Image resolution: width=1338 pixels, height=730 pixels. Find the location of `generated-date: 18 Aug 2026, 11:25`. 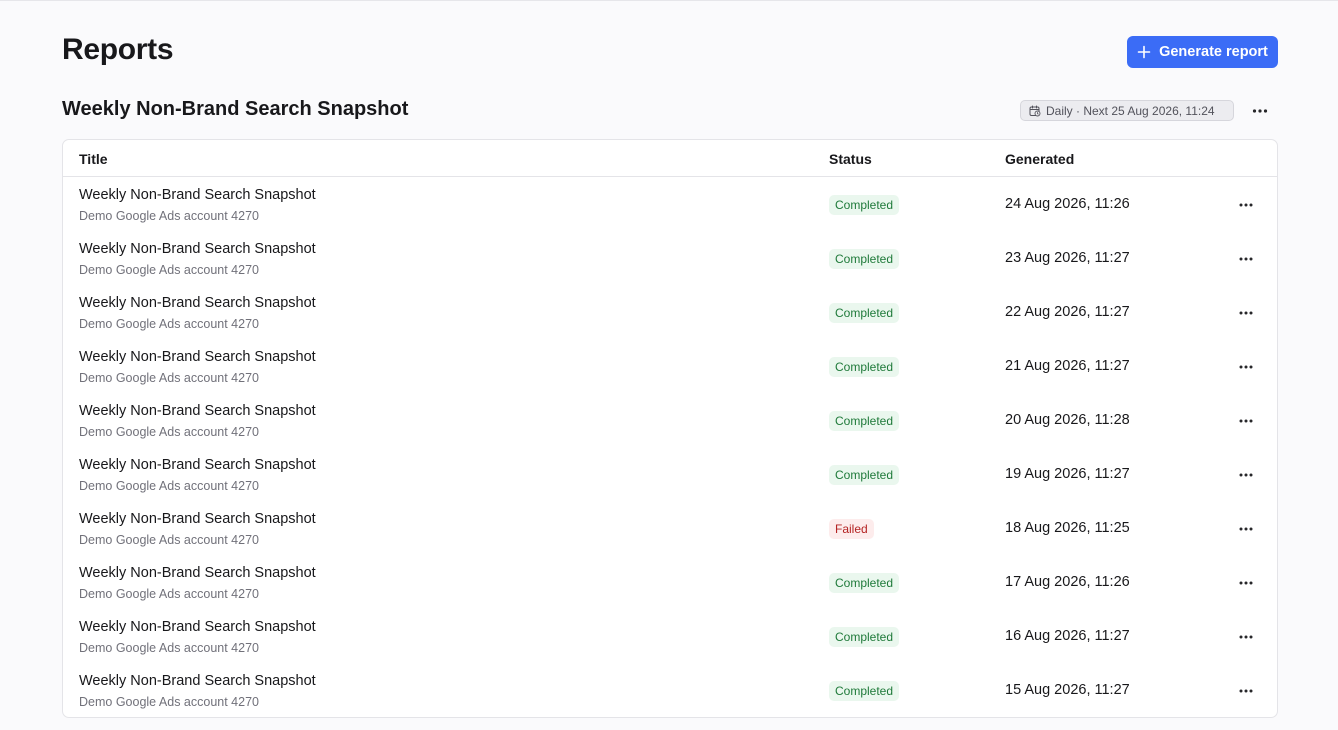

generated-date: 18 Aug 2026, 11:25 is located at coordinates (1067, 528).